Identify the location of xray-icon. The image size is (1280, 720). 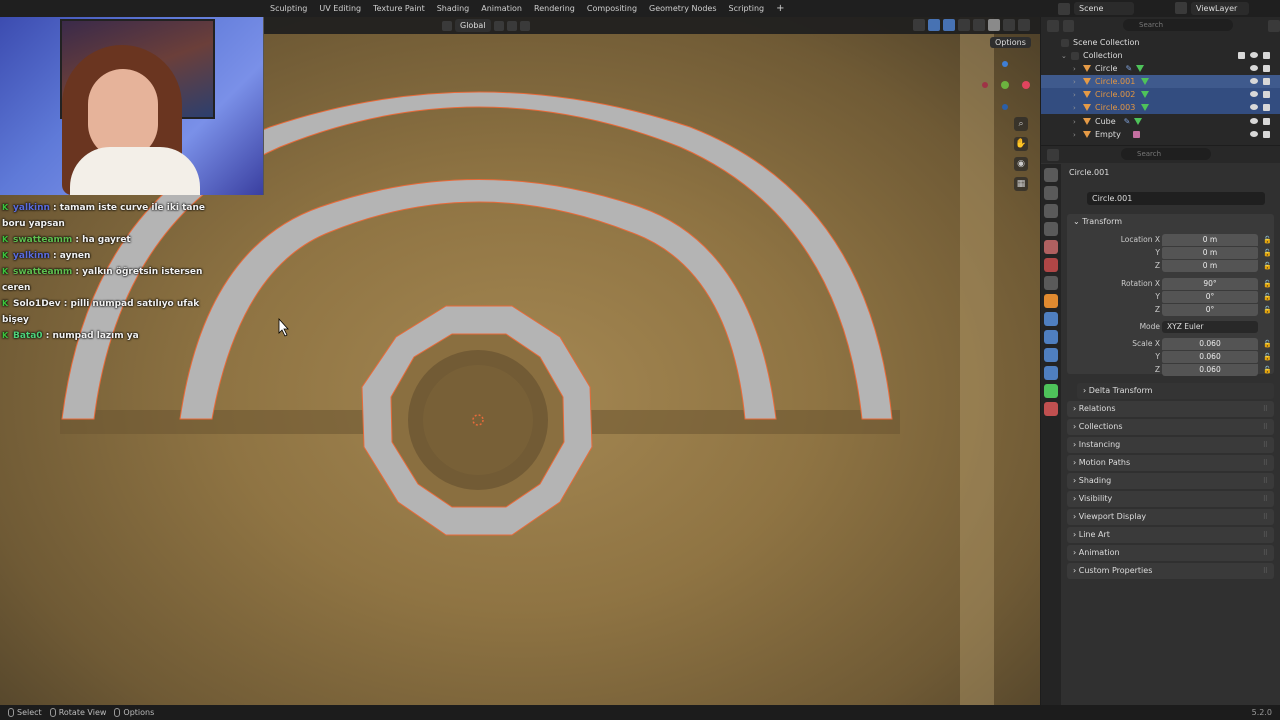
(964, 25).